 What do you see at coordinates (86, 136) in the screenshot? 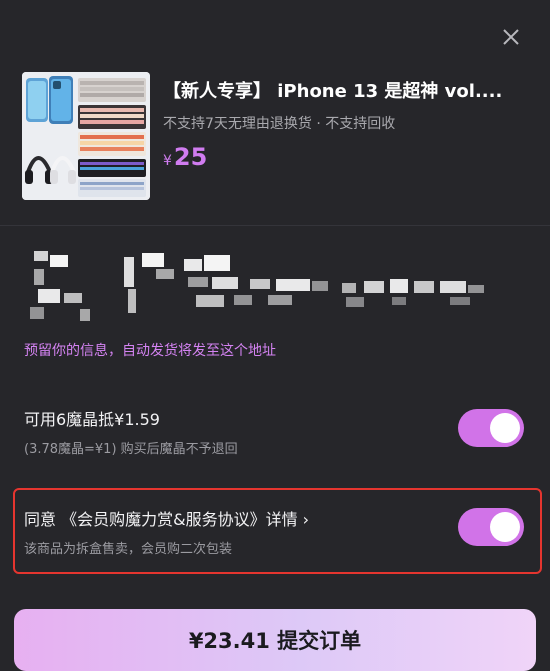
I see `product-thumbnail` at bounding box center [86, 136].